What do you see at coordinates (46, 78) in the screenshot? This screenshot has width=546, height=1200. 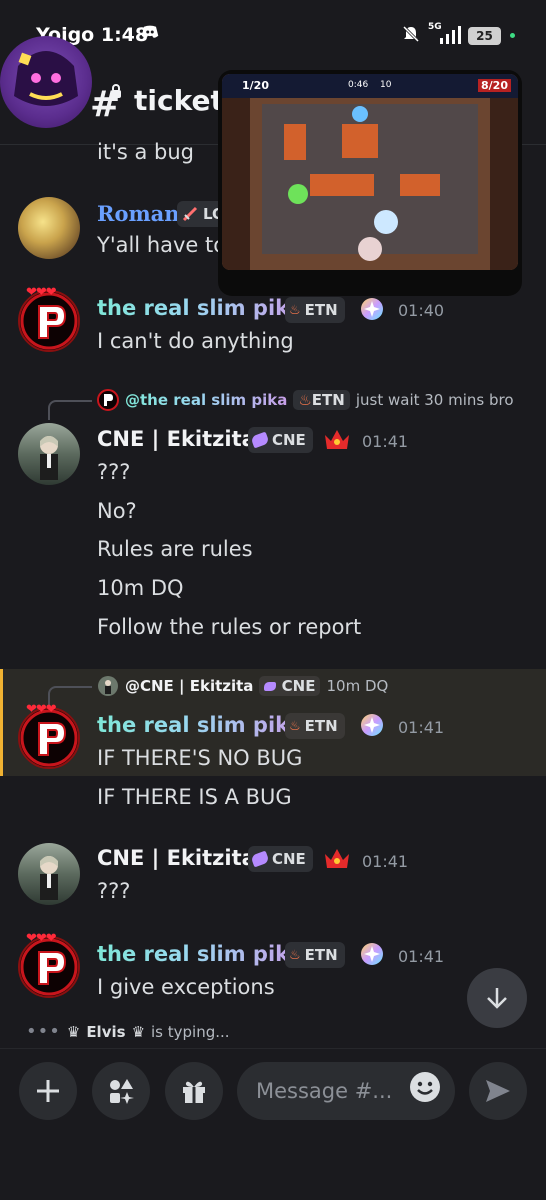 I see `bot-avatar-icon` at bounding box center [46, 78].